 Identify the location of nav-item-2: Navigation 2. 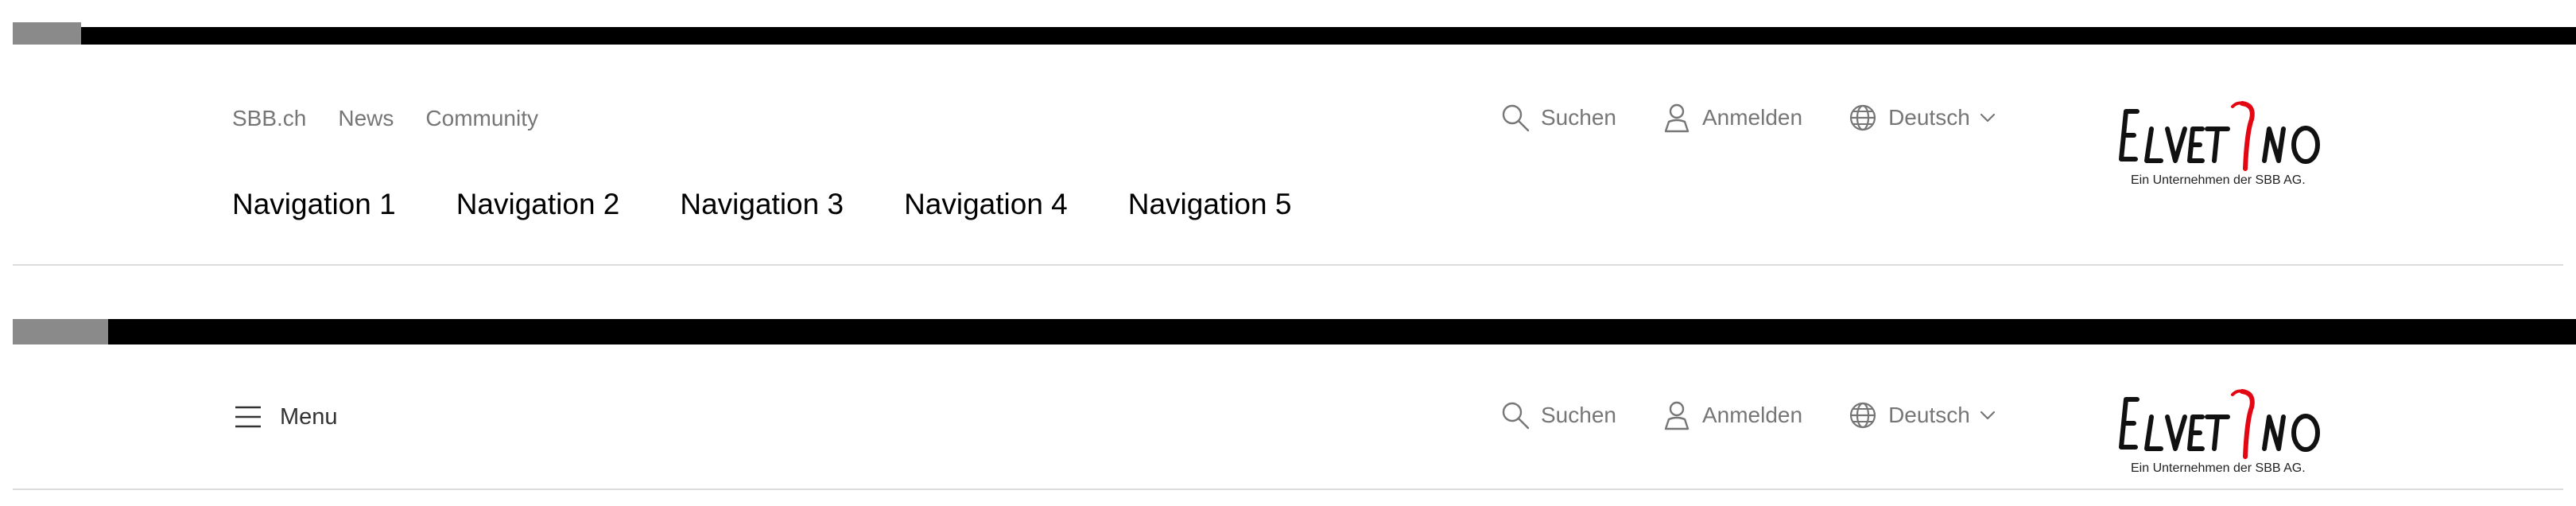
(538, 205).